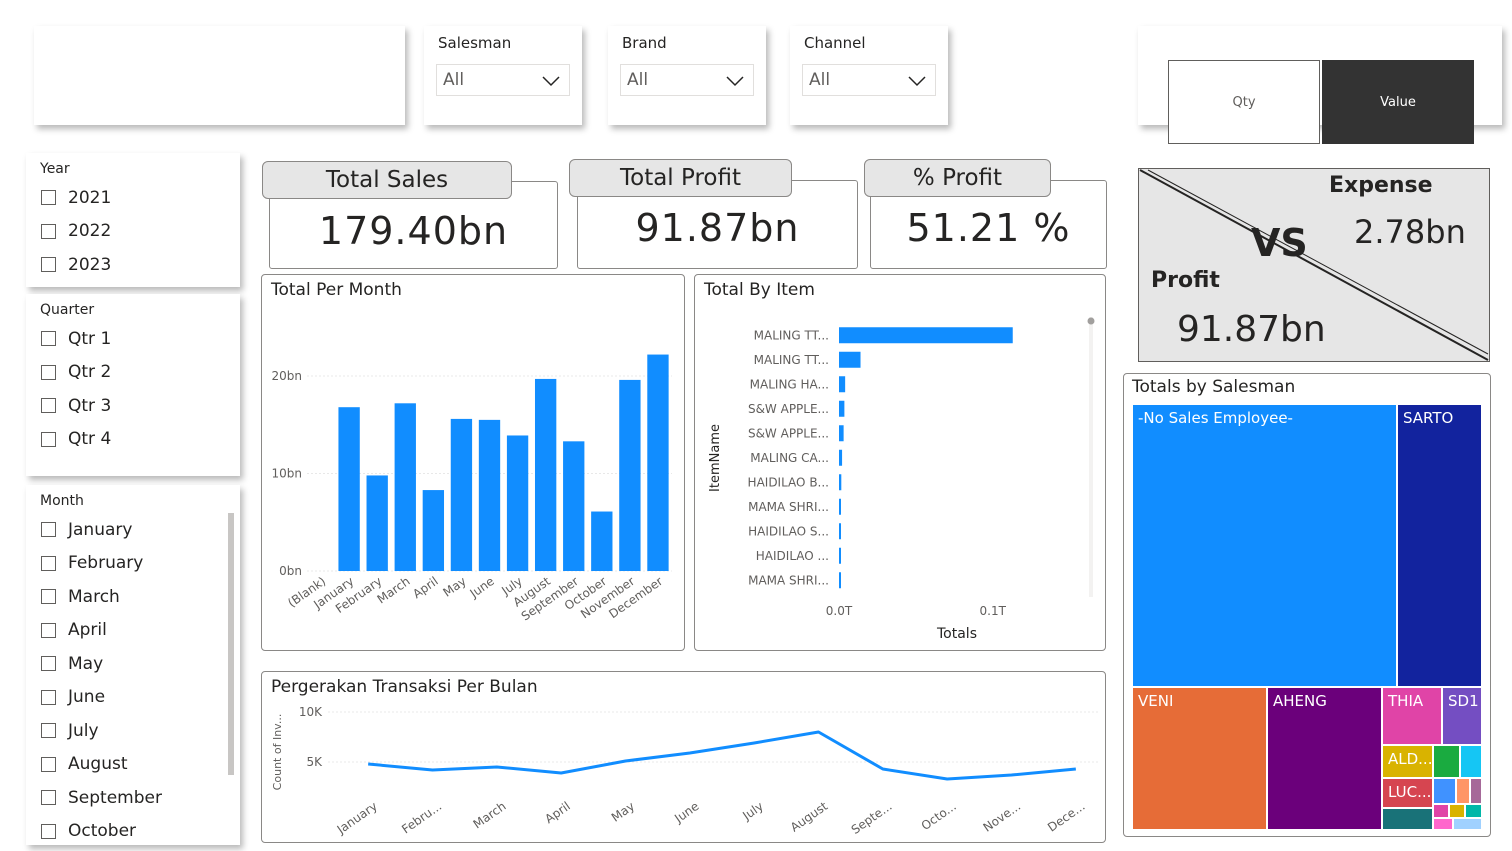 This screenshot has height=851, width=1512. What do you see at coordinates (503, 80) in the screenshot?
I see `salesman-dropdown: All` at bounding box center [503, 80].